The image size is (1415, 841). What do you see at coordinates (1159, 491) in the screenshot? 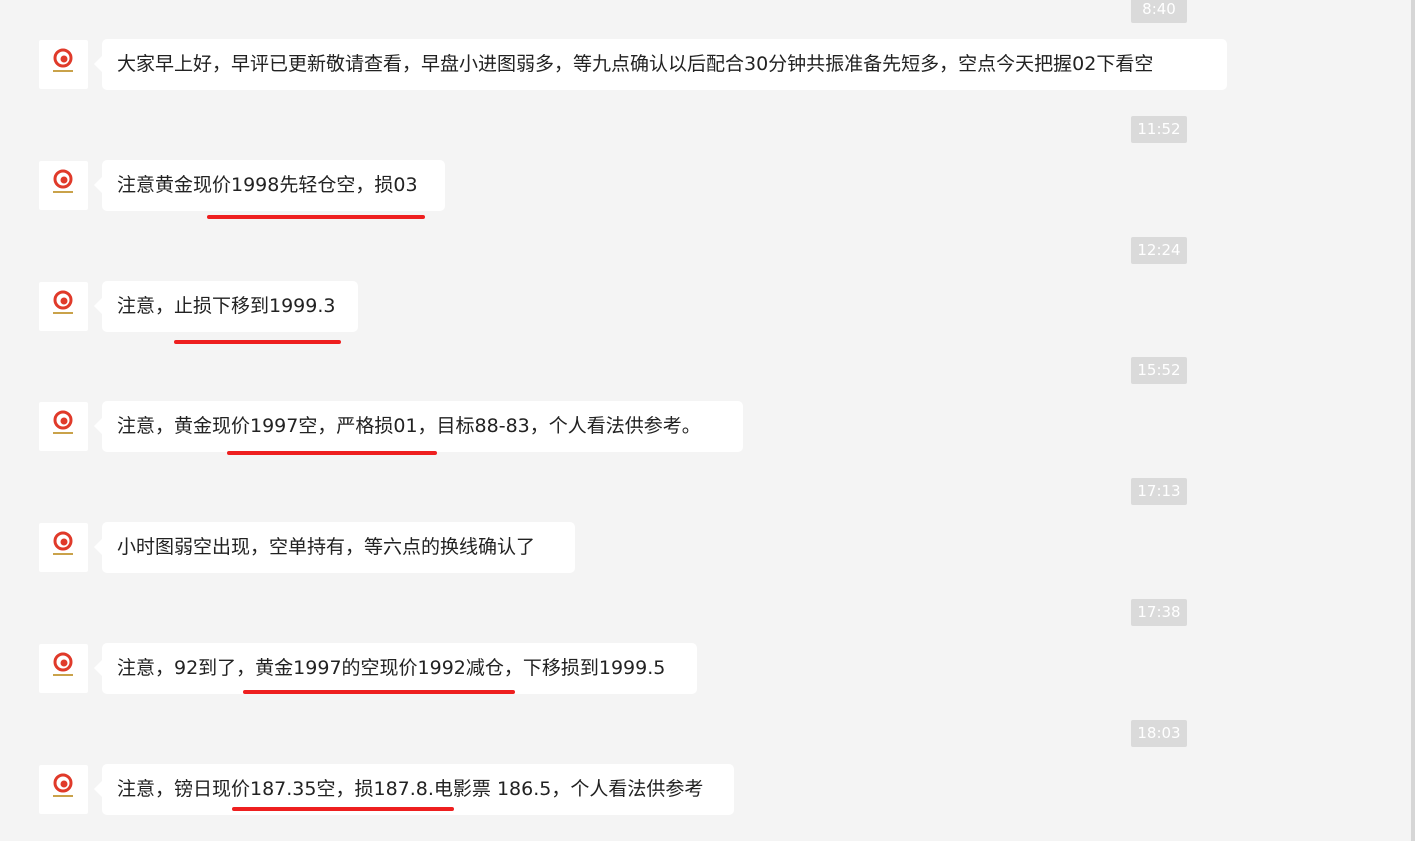
I see `timestamp: 17:13` at bounding box center [1159, 491].